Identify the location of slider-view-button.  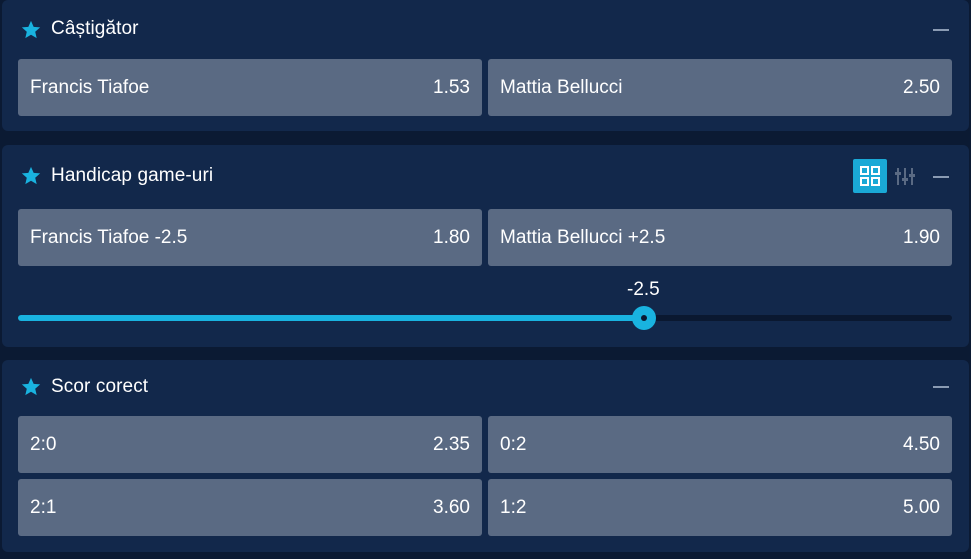
(905, 176).